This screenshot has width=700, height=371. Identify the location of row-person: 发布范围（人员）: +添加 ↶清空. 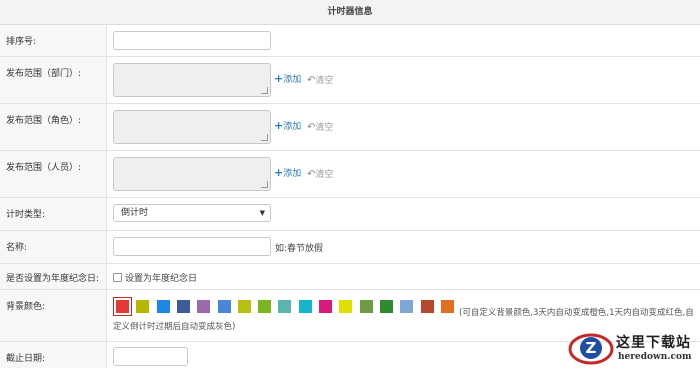
(350, 174).